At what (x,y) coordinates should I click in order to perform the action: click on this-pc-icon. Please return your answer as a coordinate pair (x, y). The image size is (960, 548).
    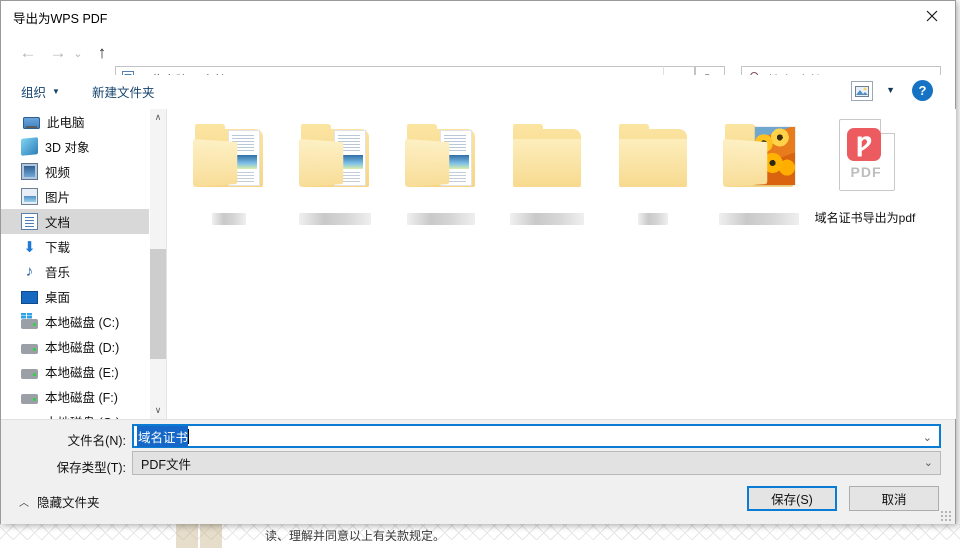
    Looking at the image, I should click on (31, 123).